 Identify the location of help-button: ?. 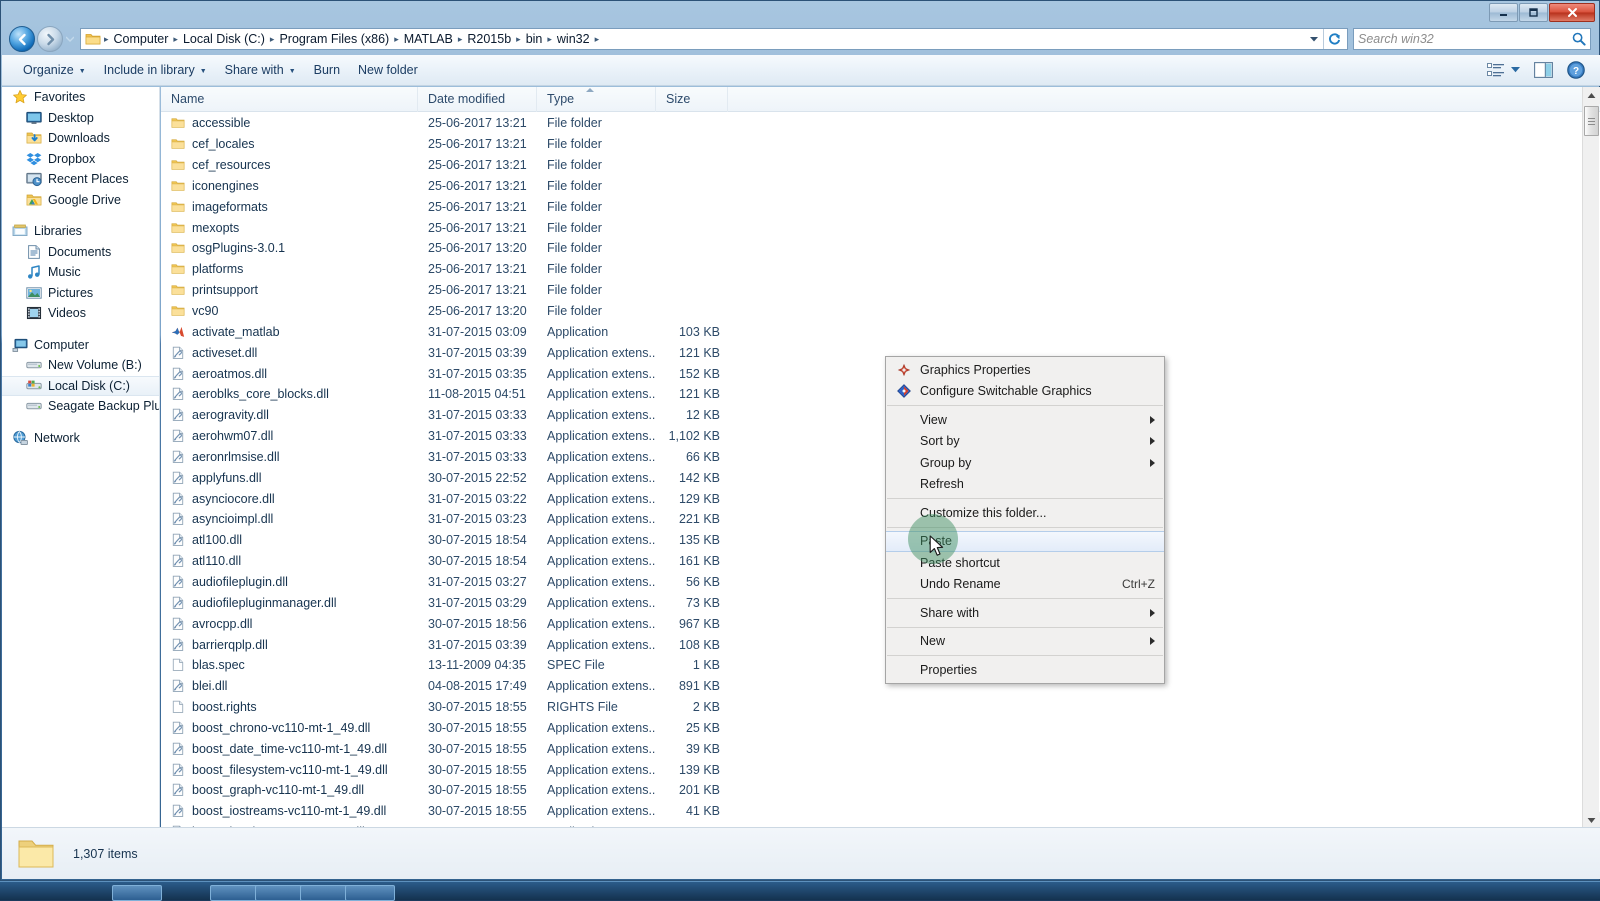
(1576, 70).